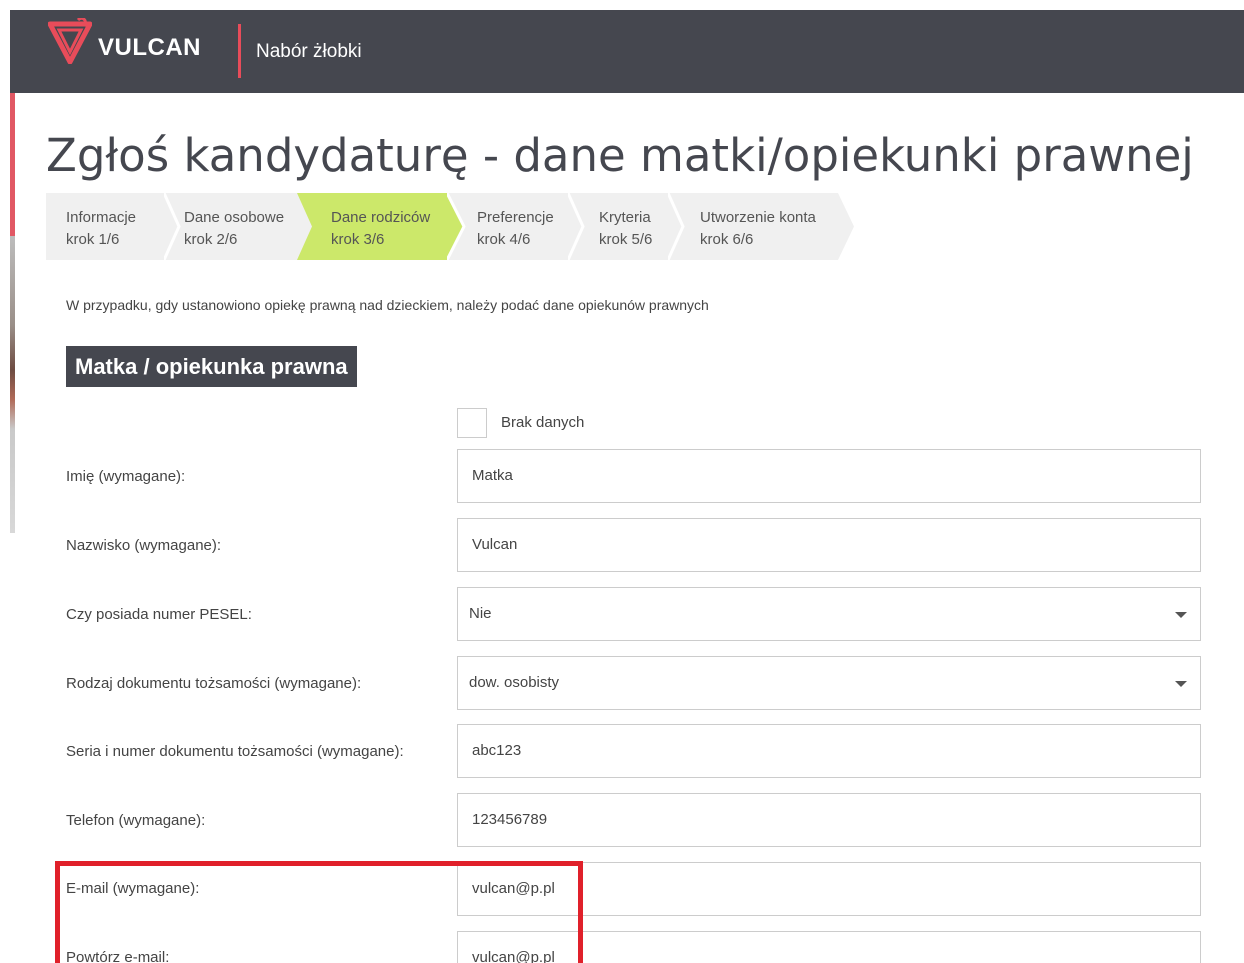 Image resolution: width=1244 pixels, height=963 pixels. I want to click on step-label: Utworzenie konta, so click(758, 217).